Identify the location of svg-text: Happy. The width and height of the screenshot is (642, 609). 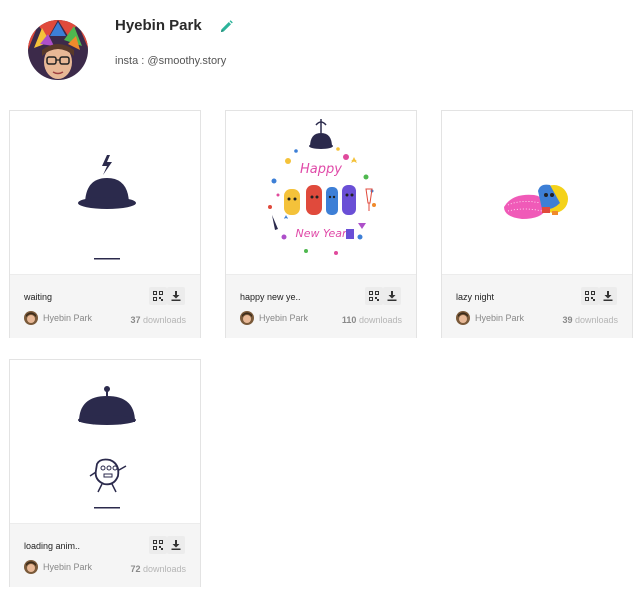
(321, 169).